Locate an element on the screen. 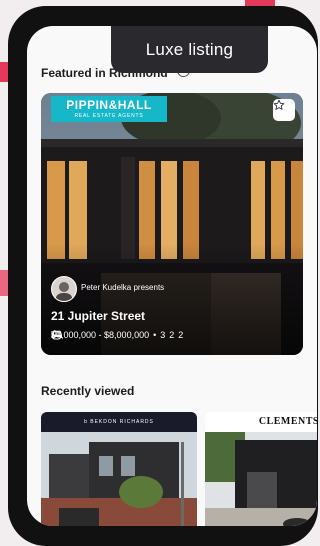  recent-listing-card: CLEMENTS is located at coordinates (261, 469).